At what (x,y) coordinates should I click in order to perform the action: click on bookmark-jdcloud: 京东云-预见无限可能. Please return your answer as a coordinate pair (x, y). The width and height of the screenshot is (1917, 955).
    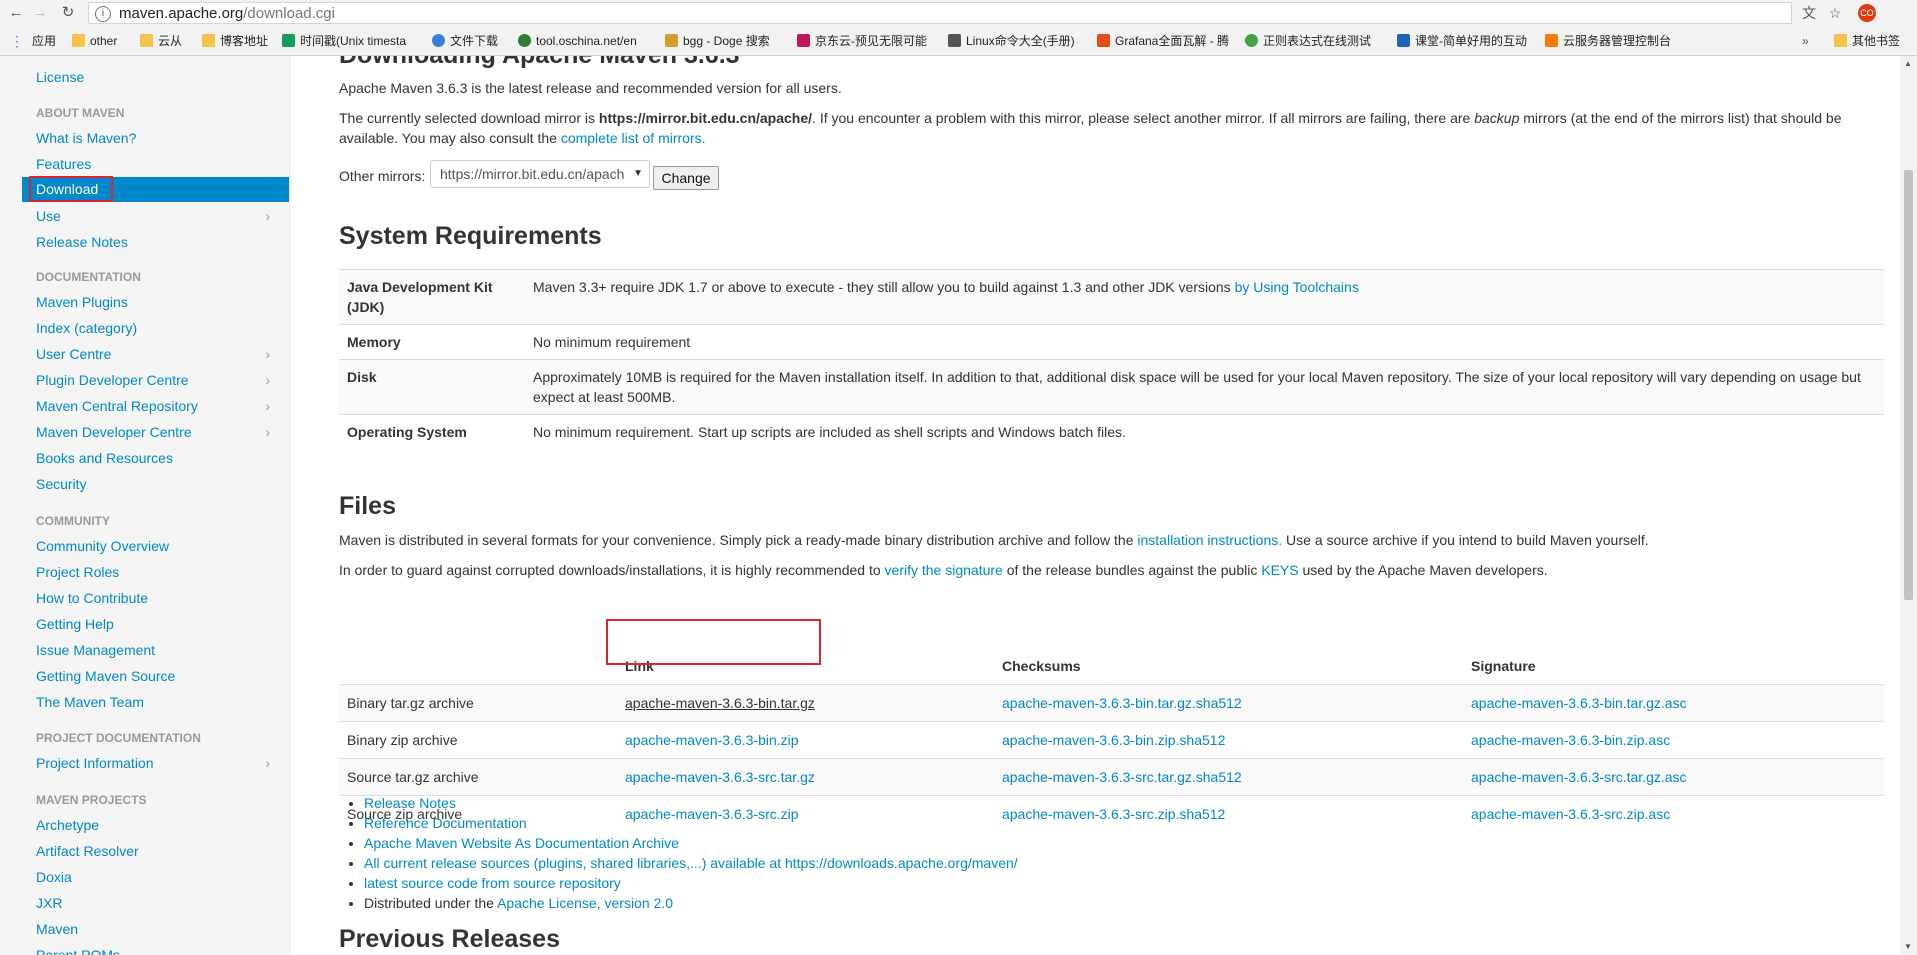
    Looking at the image, I should click on (867, 41).